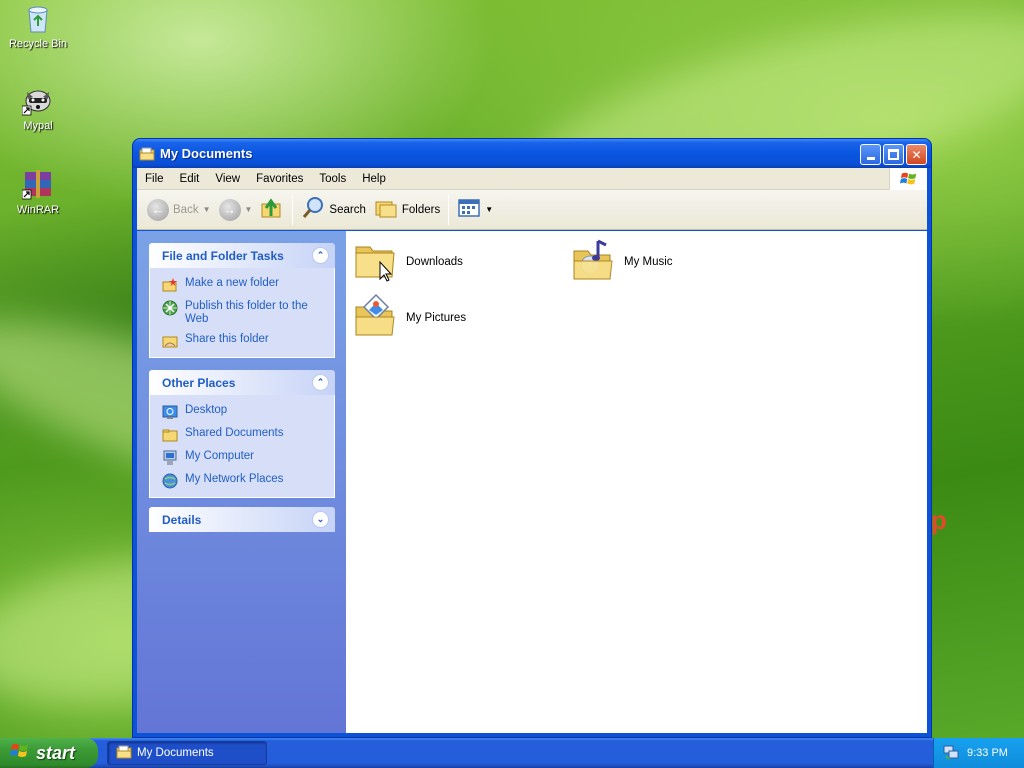 The image size is (1024, 768). What do you see at coordinates (512, 753) in the screenshot?
I see `taskbar: start My Documents 9:33 PM` at bounding box center [512, 753].